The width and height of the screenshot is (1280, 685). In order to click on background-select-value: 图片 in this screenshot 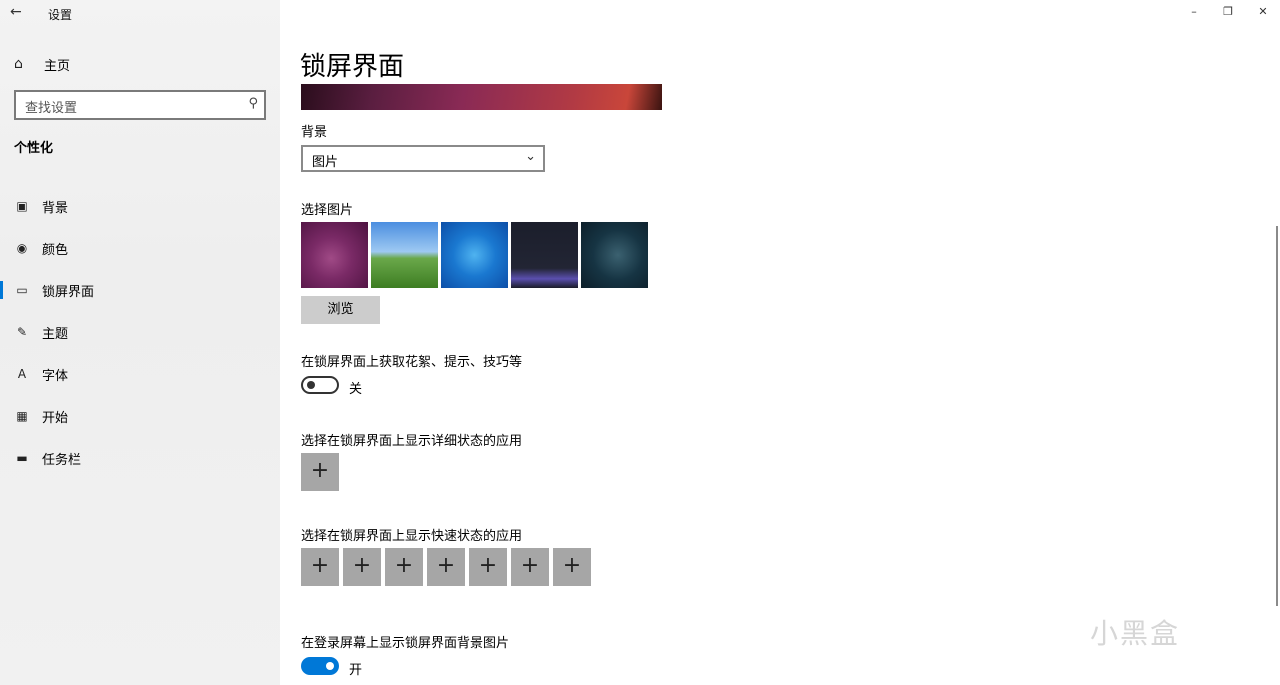, I will do `click(325, 162)`.